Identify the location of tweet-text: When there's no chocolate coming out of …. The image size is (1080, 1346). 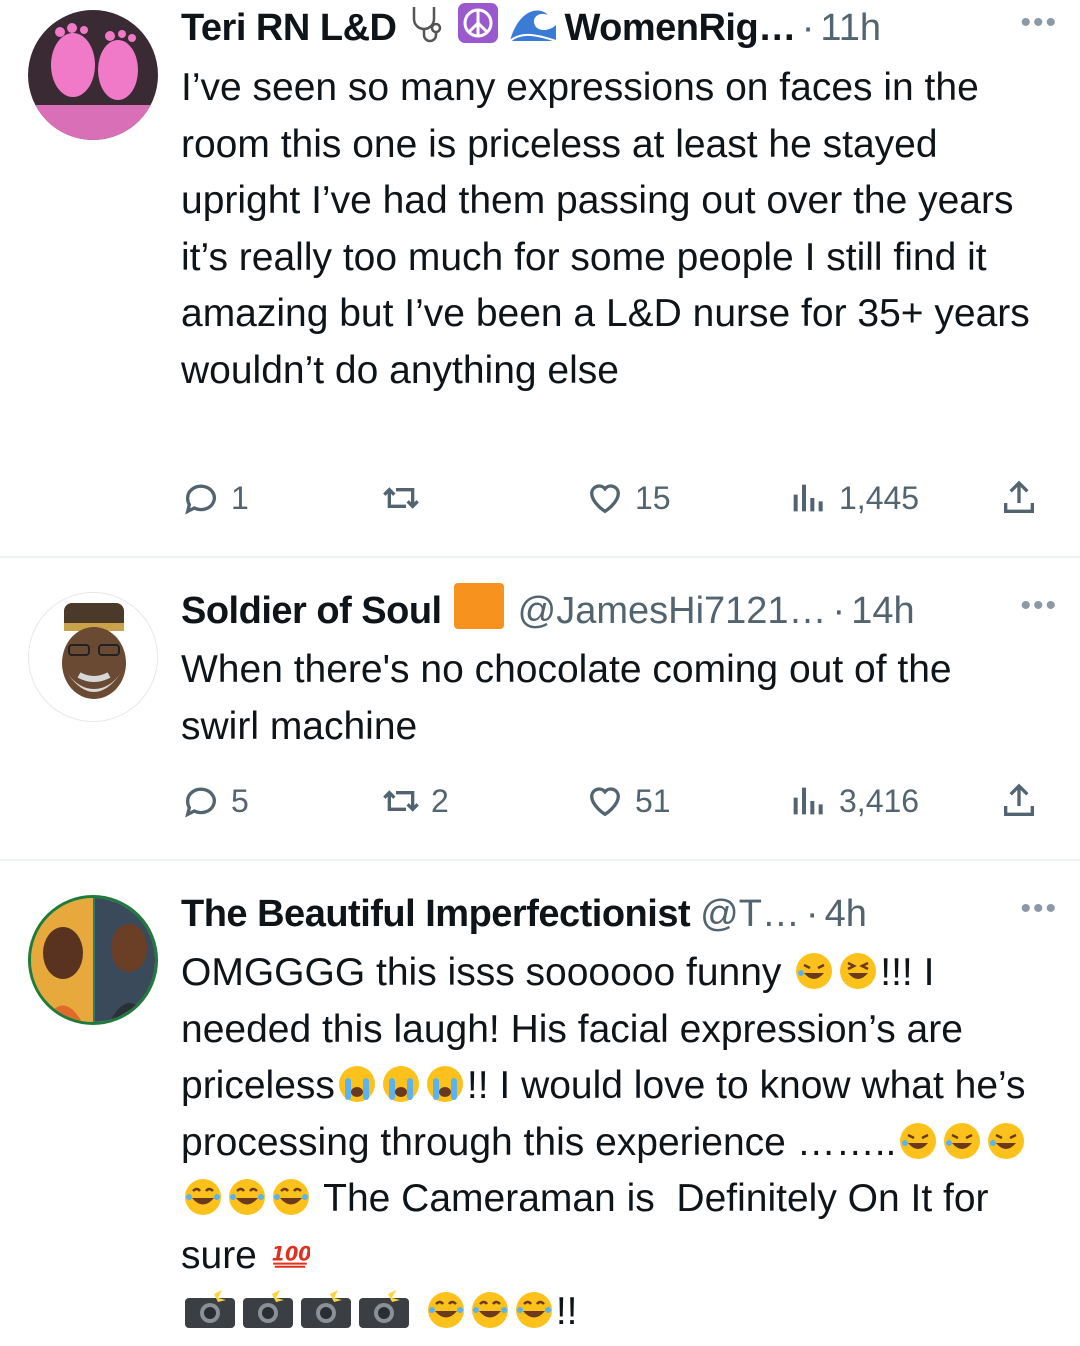
(572, 698).